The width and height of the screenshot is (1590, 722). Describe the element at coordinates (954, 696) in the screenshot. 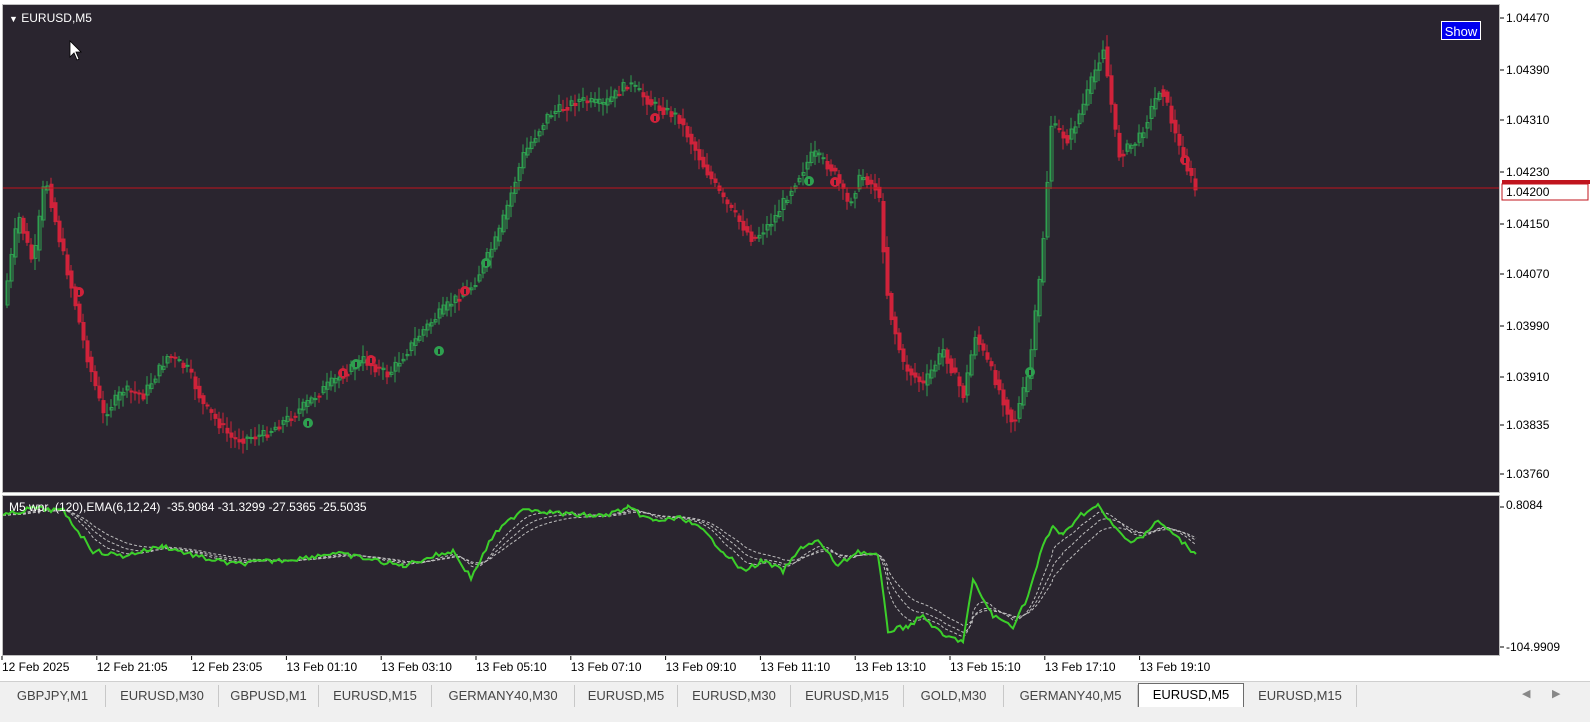

I see `chart-tab: GOLD,M30` at that location.